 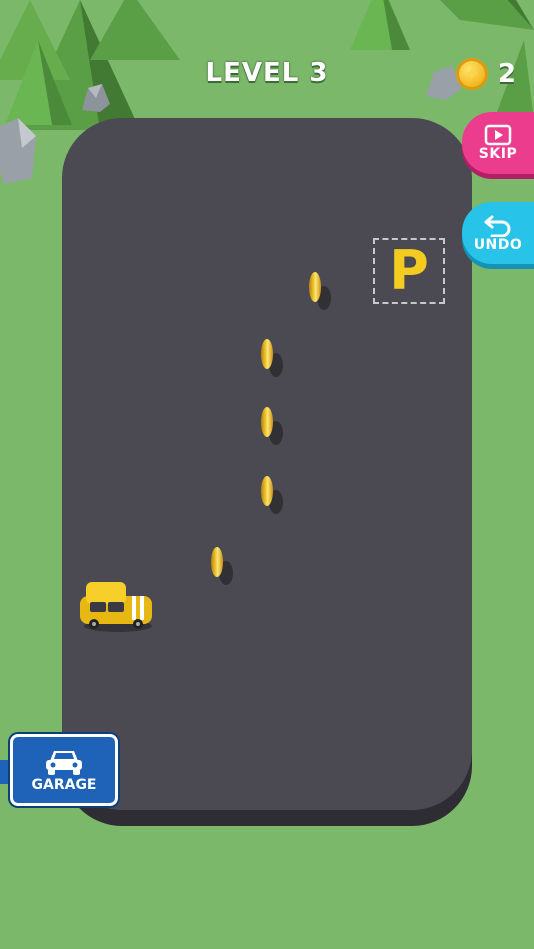 I want to click on skip-label: SKIP, so click(x=498, y=154).